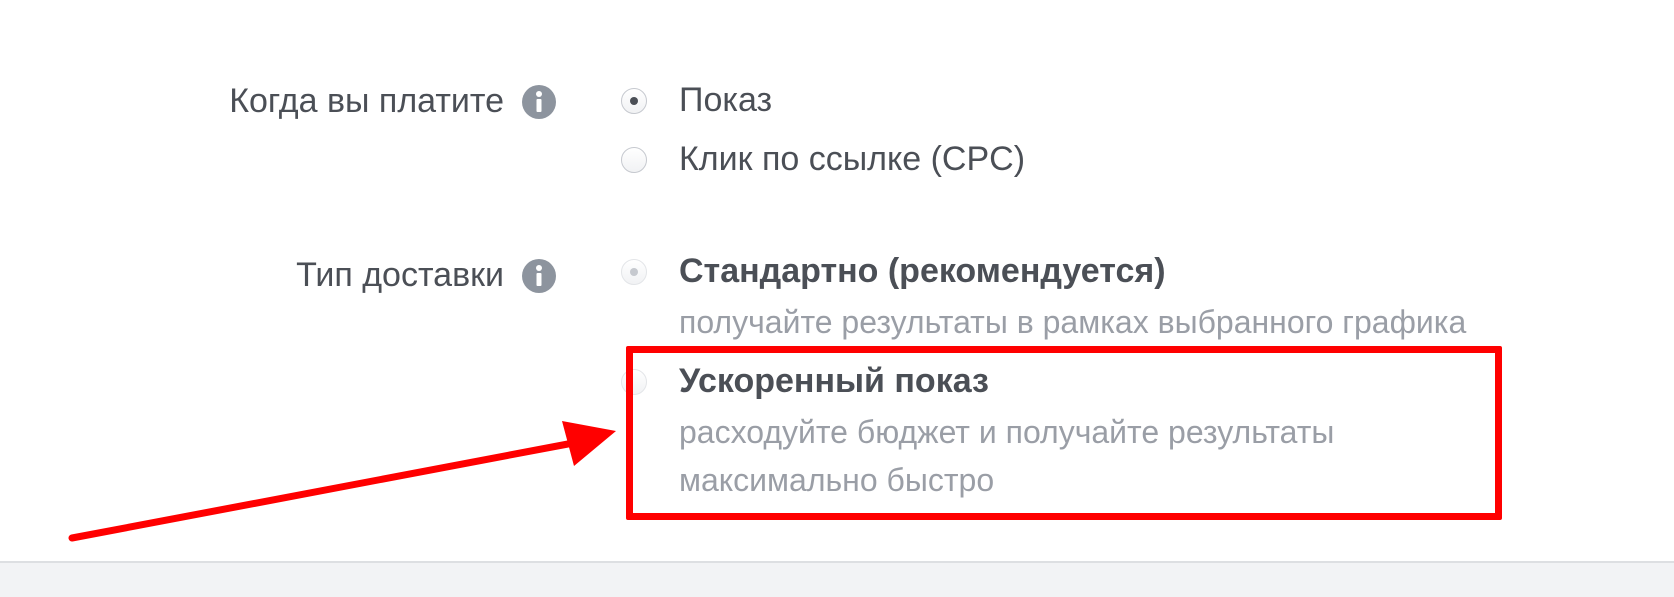  I want to click on billing-cpc-label: Клик по ссылке (CPC), so click(852, 159).